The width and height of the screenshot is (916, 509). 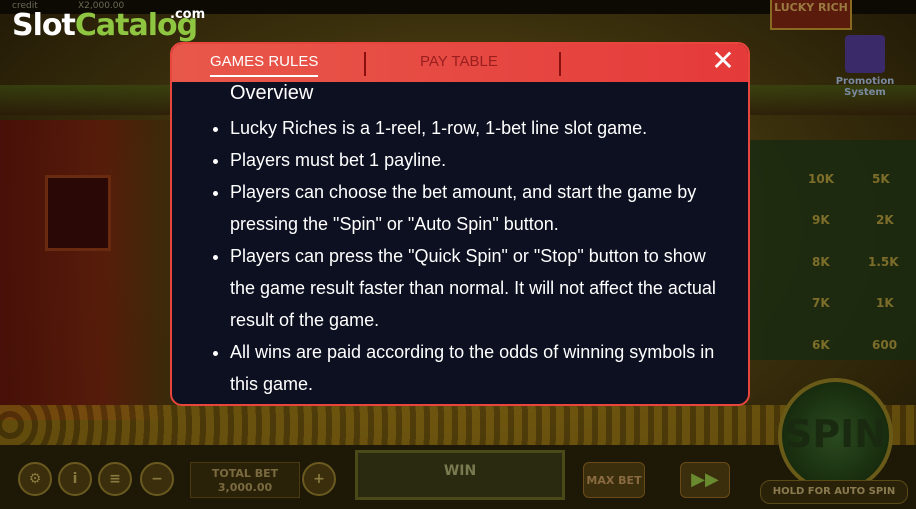 I want to click on settings-gear-icon: ⚙, so click(x=35, y=479).